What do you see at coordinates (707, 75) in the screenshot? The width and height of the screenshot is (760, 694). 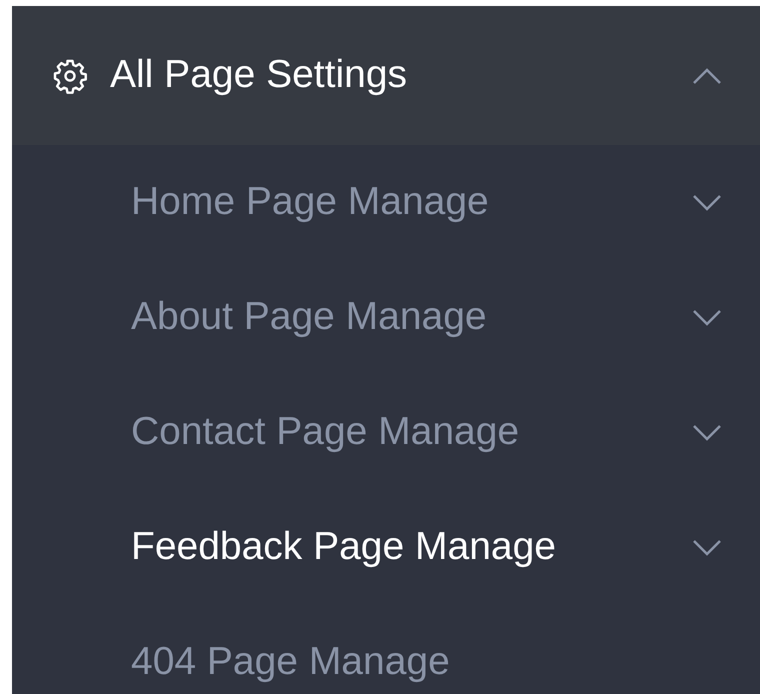 I see `chevron-up-icon` at bounding box center [707, 75].